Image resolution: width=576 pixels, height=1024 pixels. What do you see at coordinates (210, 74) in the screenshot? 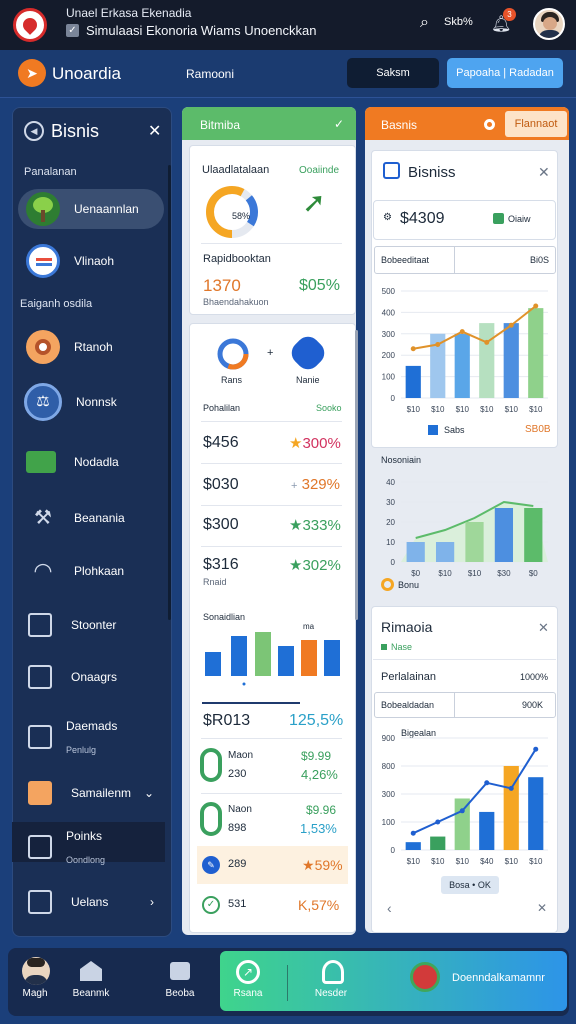
I see `nav-link: Ramooni` at bounding box center [210, 74].